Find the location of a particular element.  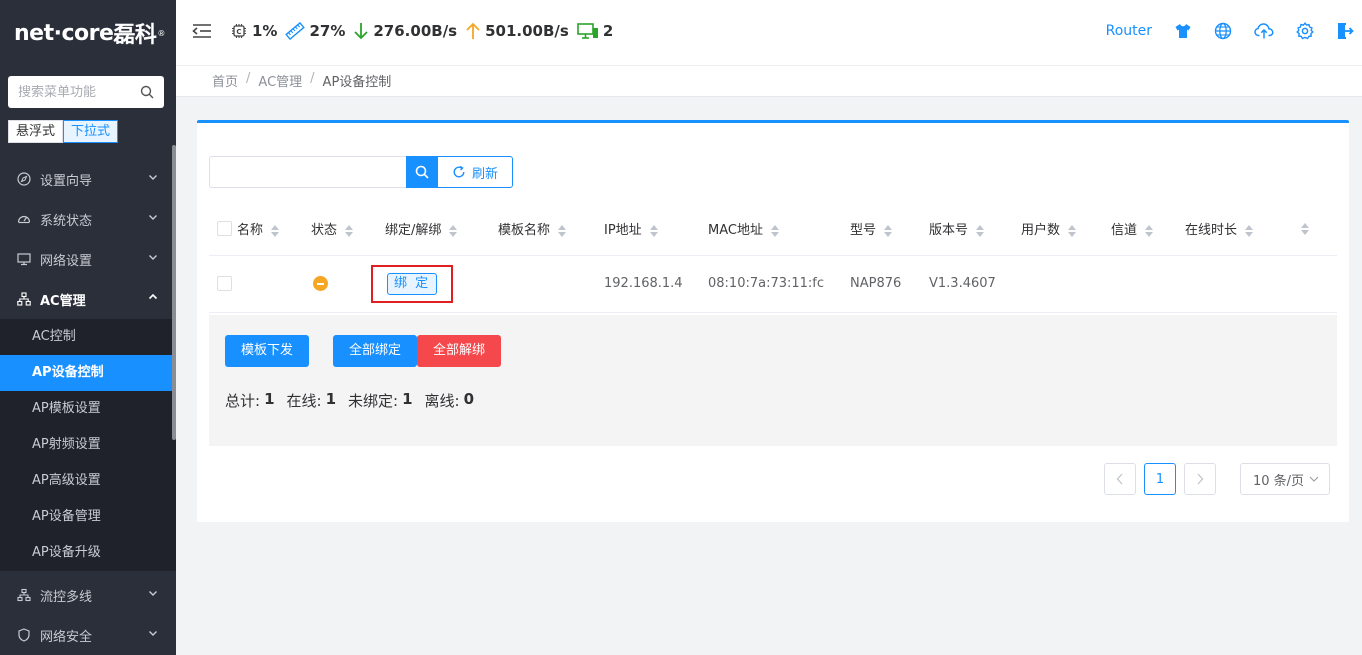

globe-icon is located at coordinates (1223, 31).